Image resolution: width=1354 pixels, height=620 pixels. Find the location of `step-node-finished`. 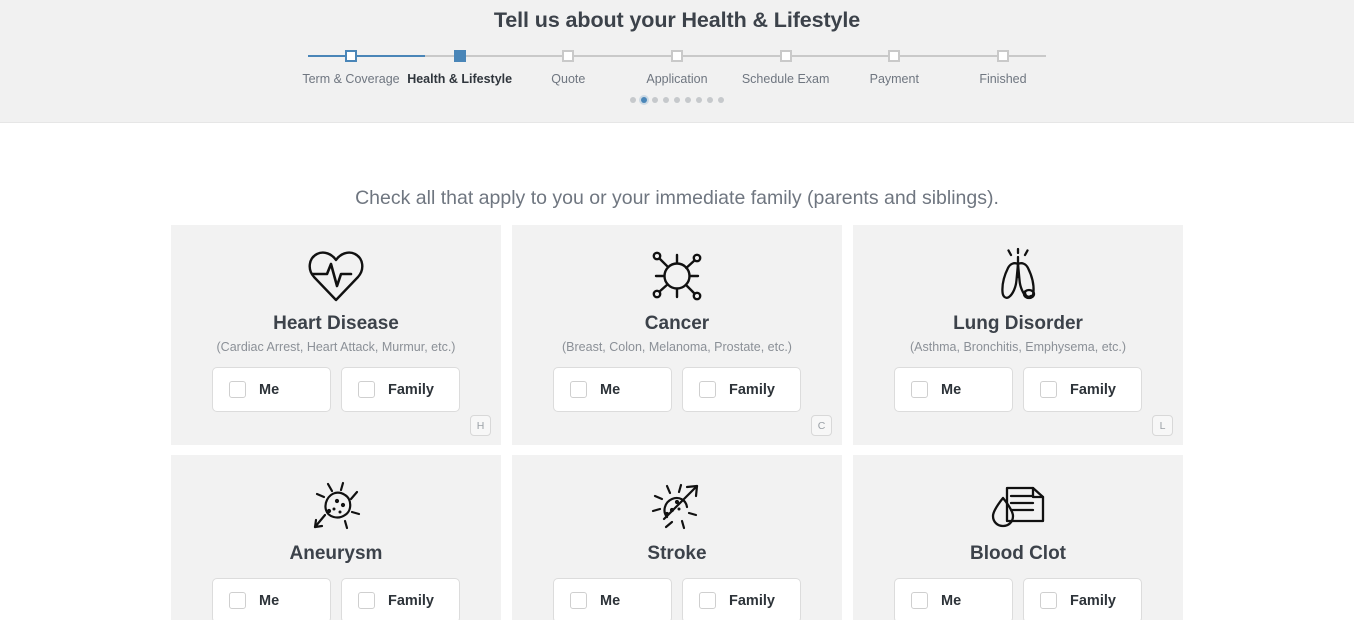

step-node-finished is located at coordinates (1003, 54).